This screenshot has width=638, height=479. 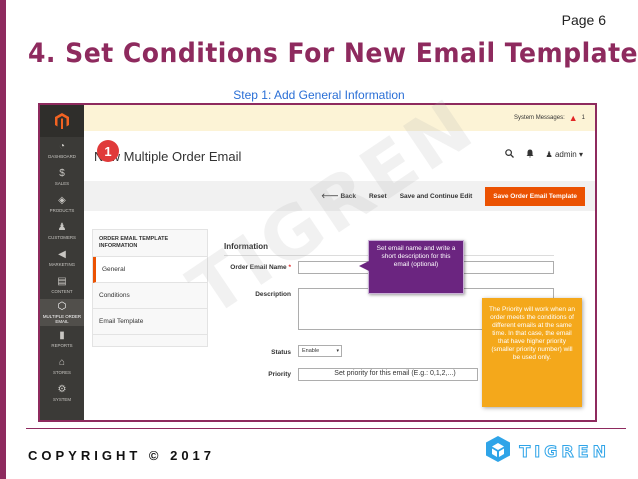 What do you see at coordinates (326, 428) in the screenshot?
I see `footer-divider` at bounding box center [326, 428].